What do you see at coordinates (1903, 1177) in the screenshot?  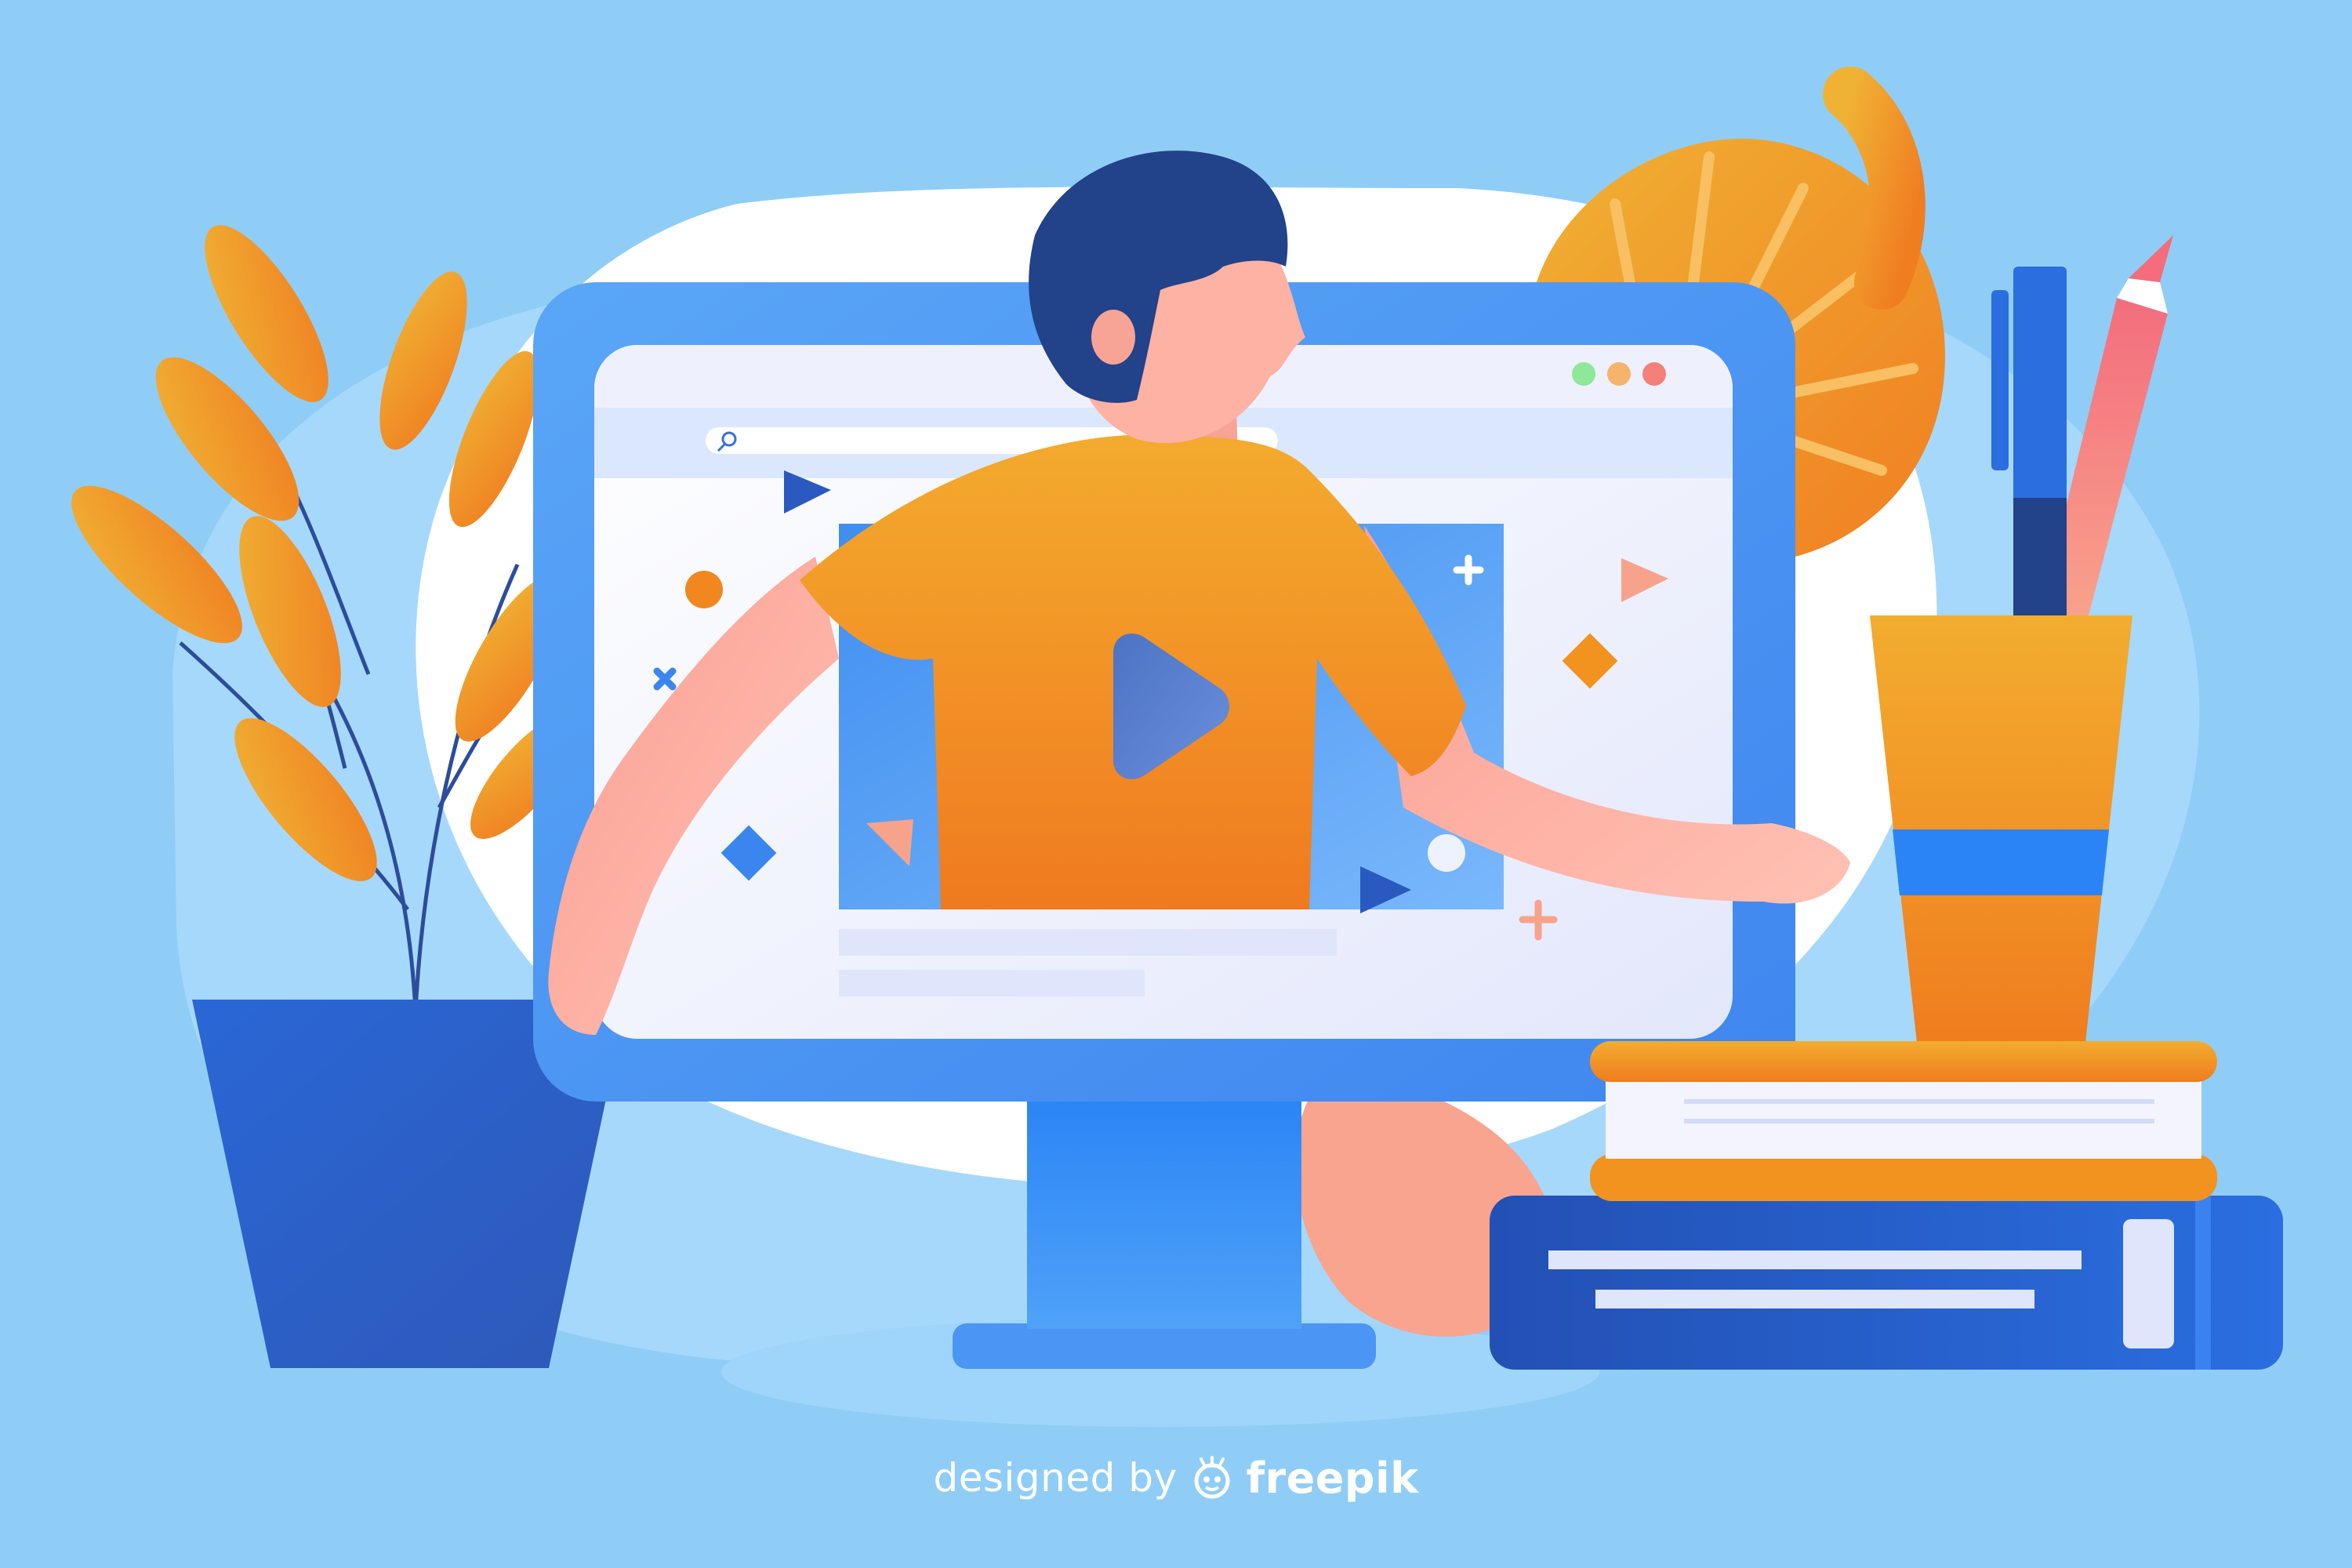 I see `orange-book-bottom-cover` at bounding box center [1903, 1177].